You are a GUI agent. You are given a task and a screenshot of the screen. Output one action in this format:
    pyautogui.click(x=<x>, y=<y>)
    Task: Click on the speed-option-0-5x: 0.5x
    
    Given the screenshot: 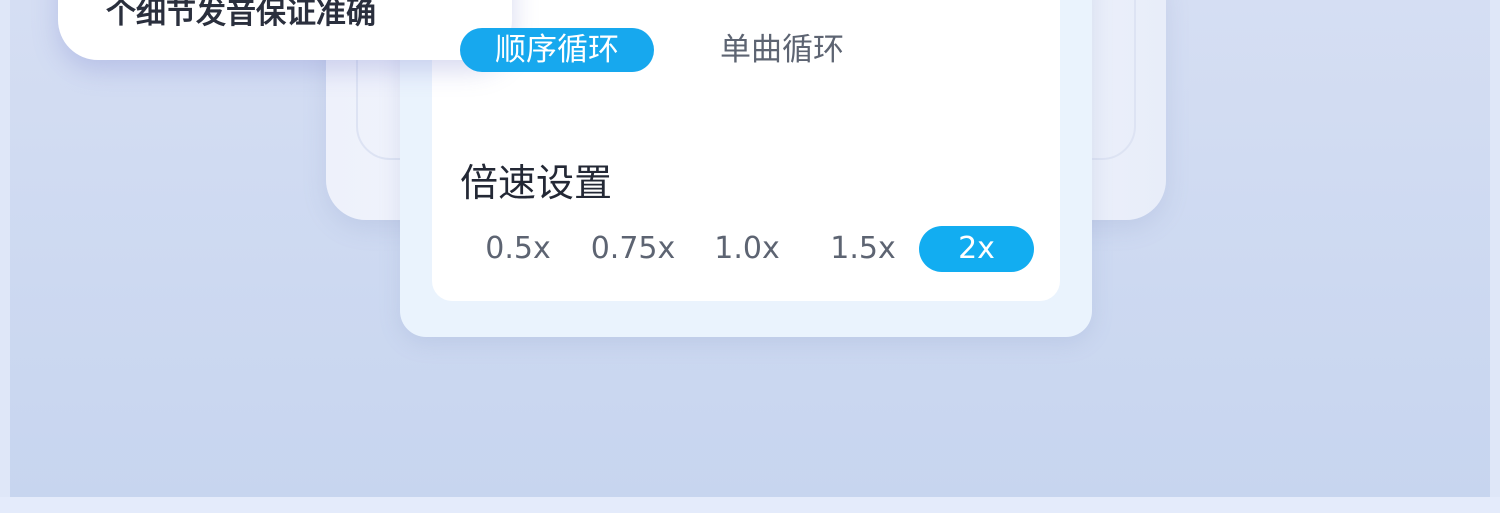 What is the action you would take?
    pyautogui.click(x=518, y=249)
    